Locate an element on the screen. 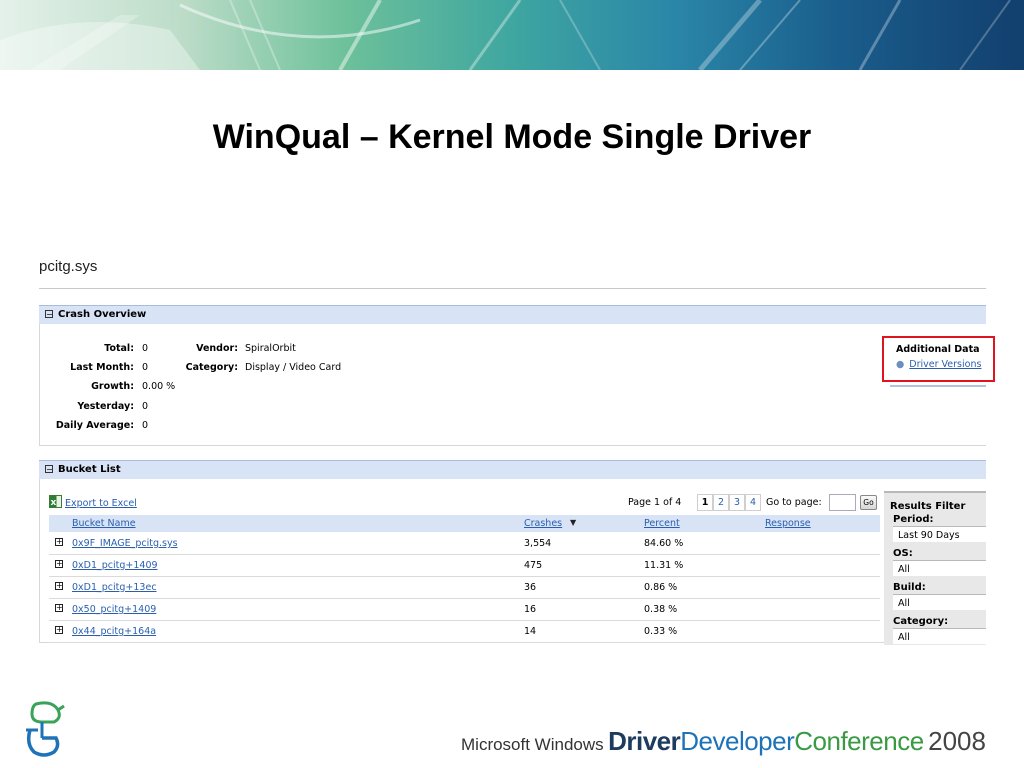  category-filter-label: Category: is located at coordinates (921, 621).